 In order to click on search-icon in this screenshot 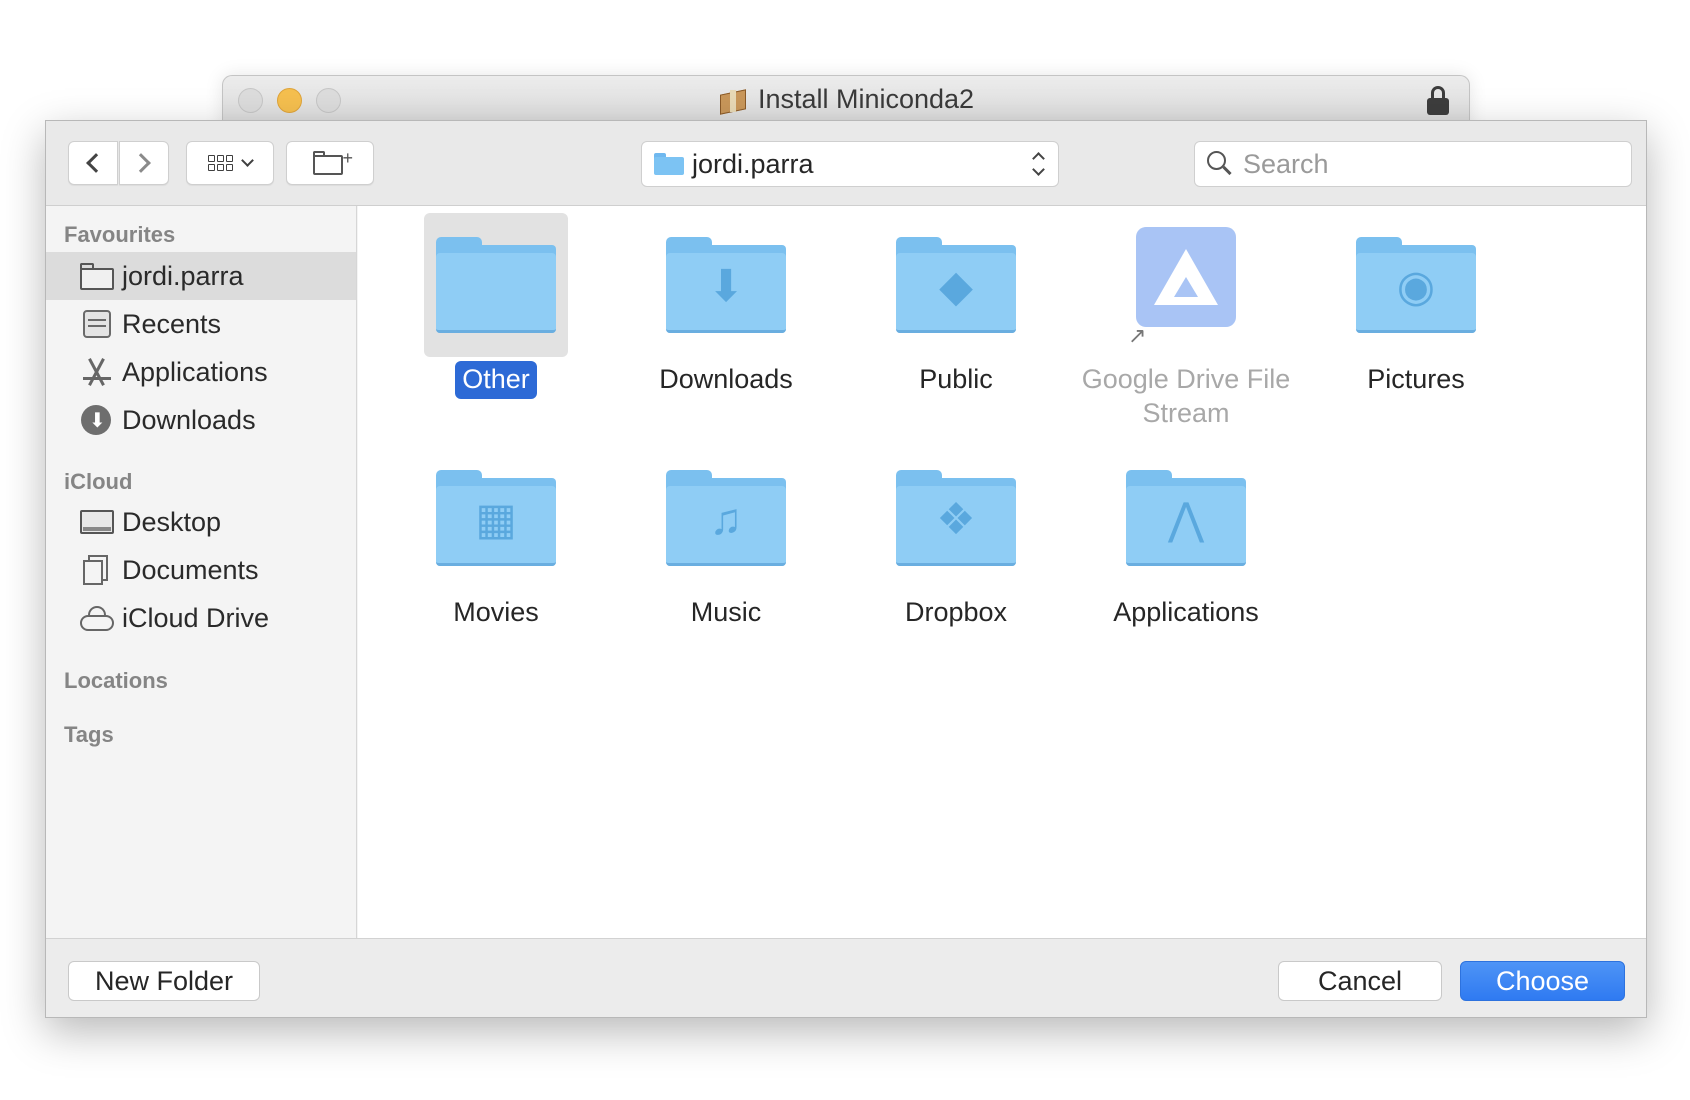, I will do `click(1220, 164)`.